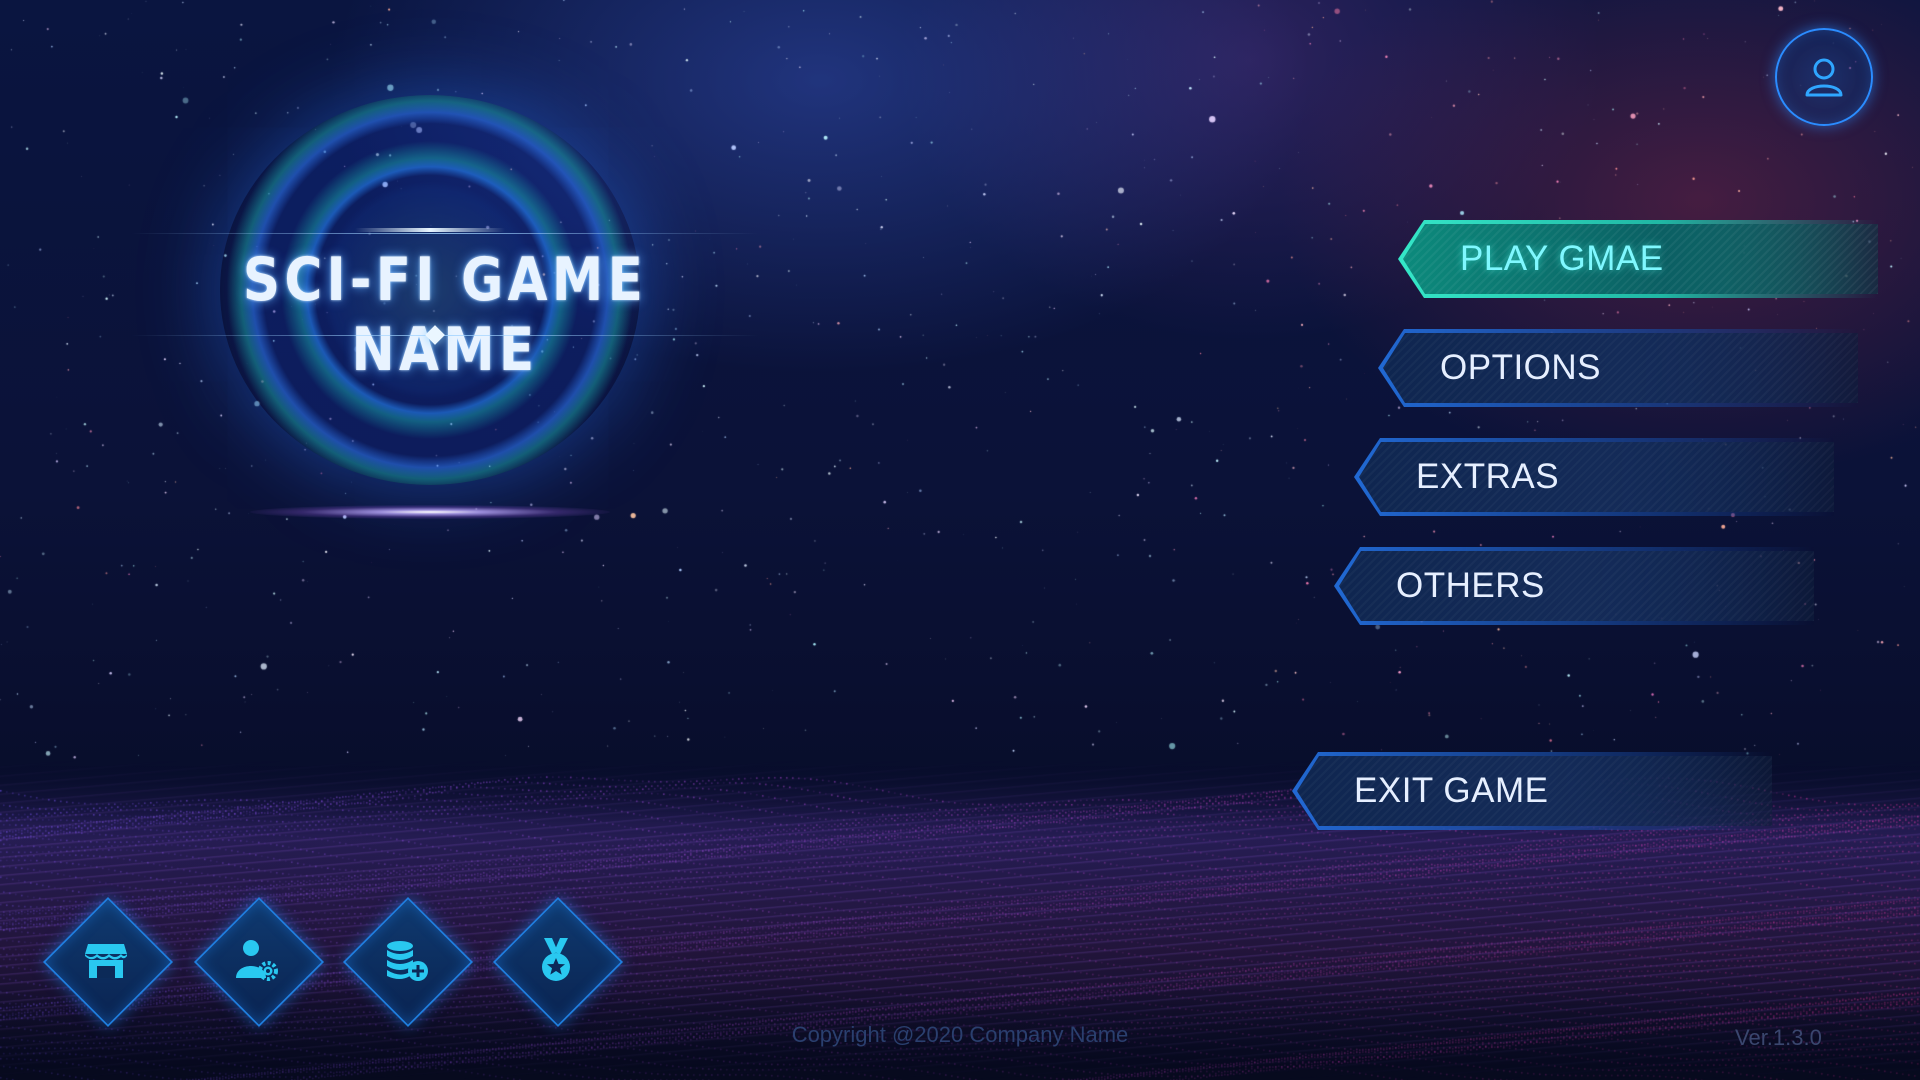 The height and width of the screenshot is (1080, 1920). Describe the element at coordinates (1574, 586) in the screenshot. I see `others-button: OTHERS` at that location.